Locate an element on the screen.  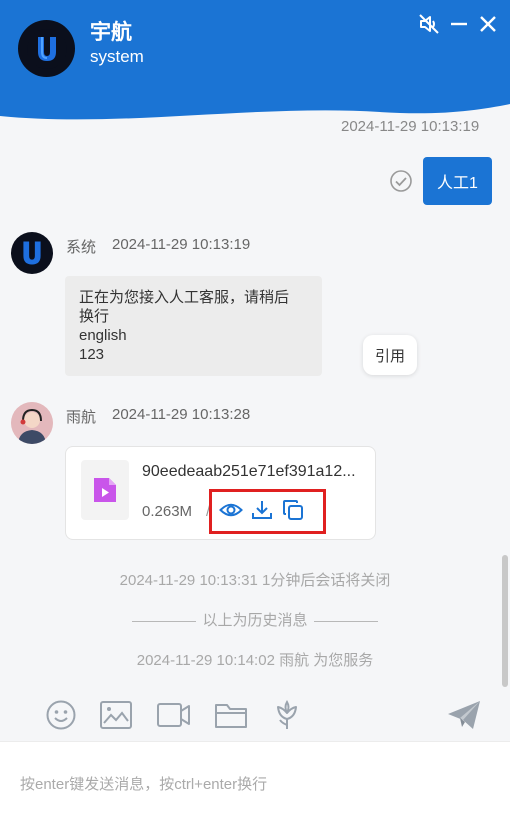
video-file-icon is located at coordinates (105, 490).